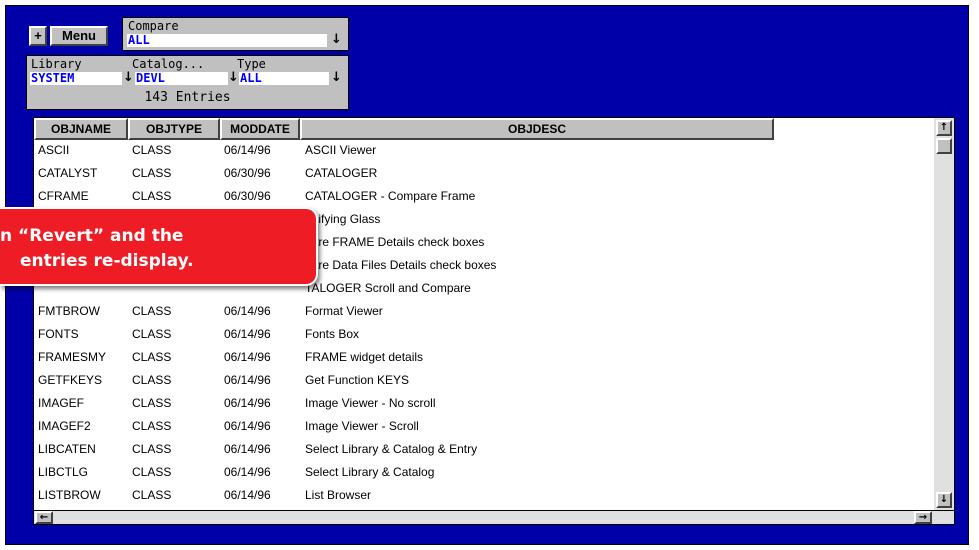 Image resolution: width=979 pixels, height=550 pixels. What do you see at coordinates (107, 261) in the screenshot?
I see `callout-line-2: entries re-display.` at bounding box center [107, 261].